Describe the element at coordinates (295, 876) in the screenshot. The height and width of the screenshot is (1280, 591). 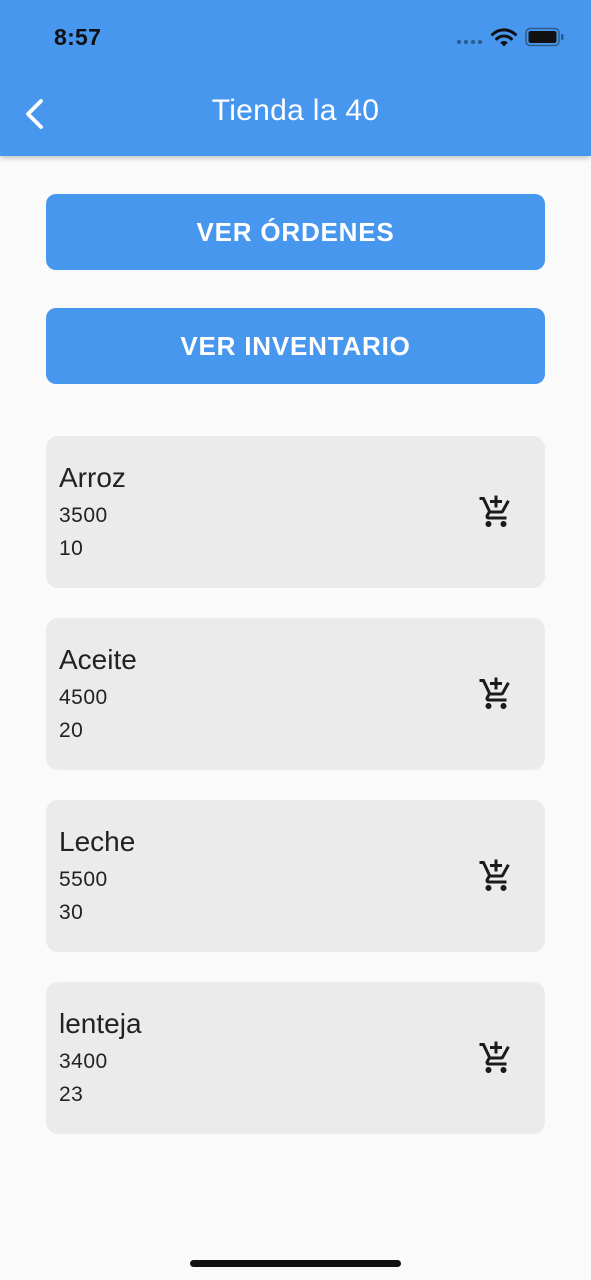
I see `product-card: Leche 5500 30` at that location.